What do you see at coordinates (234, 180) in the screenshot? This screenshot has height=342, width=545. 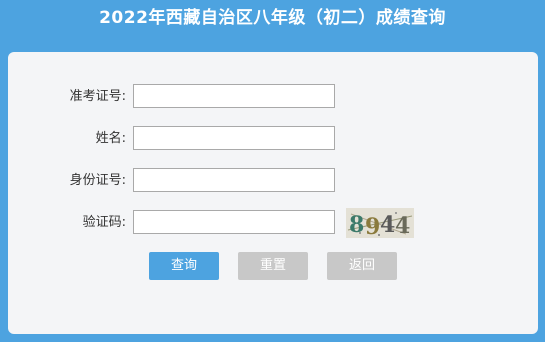 I see `id-number-input` at bounding box center [234, 180].